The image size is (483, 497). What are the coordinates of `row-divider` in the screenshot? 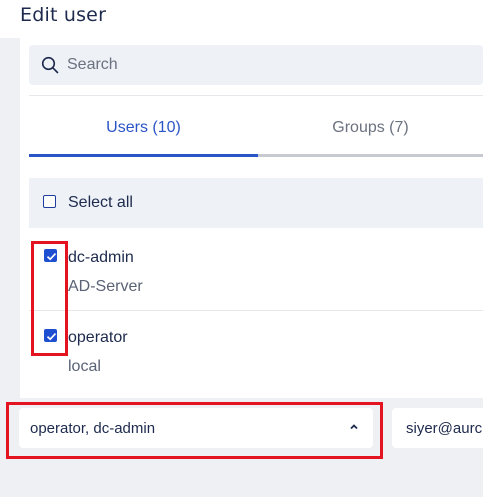 It's located at (256, 310).